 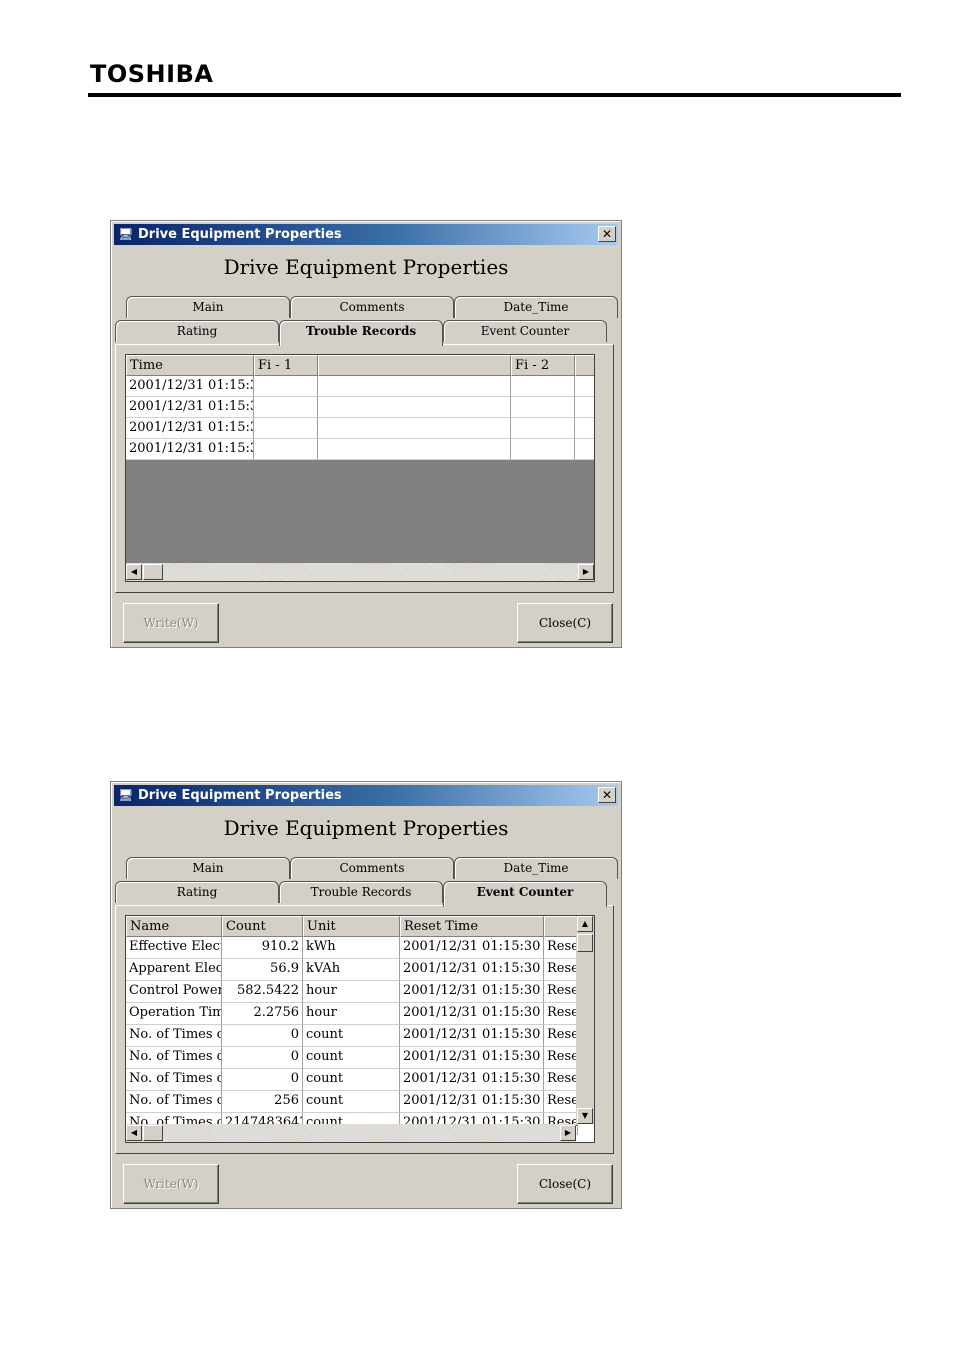 What do you see at coordinates (494, 95) in the screenshot?
I see `header-rule` at bounding box center [494, 95].